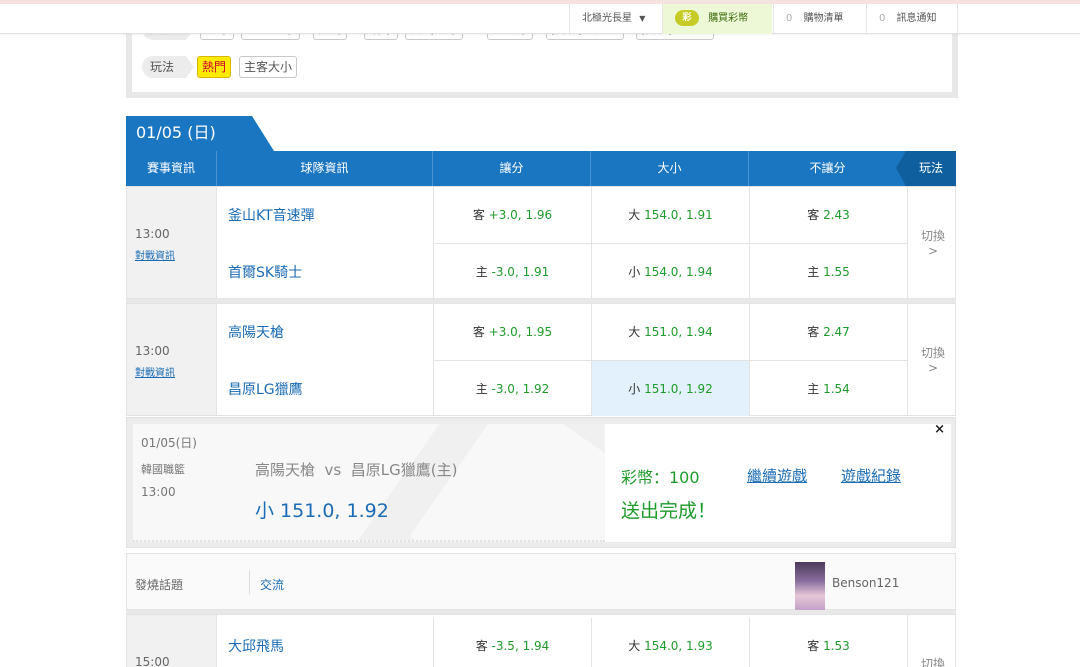  What do you see at coordinates (520, 389) in the screenshot?
I see `odds-value: -3.0, 1.92` at bounding box center [520, 389].